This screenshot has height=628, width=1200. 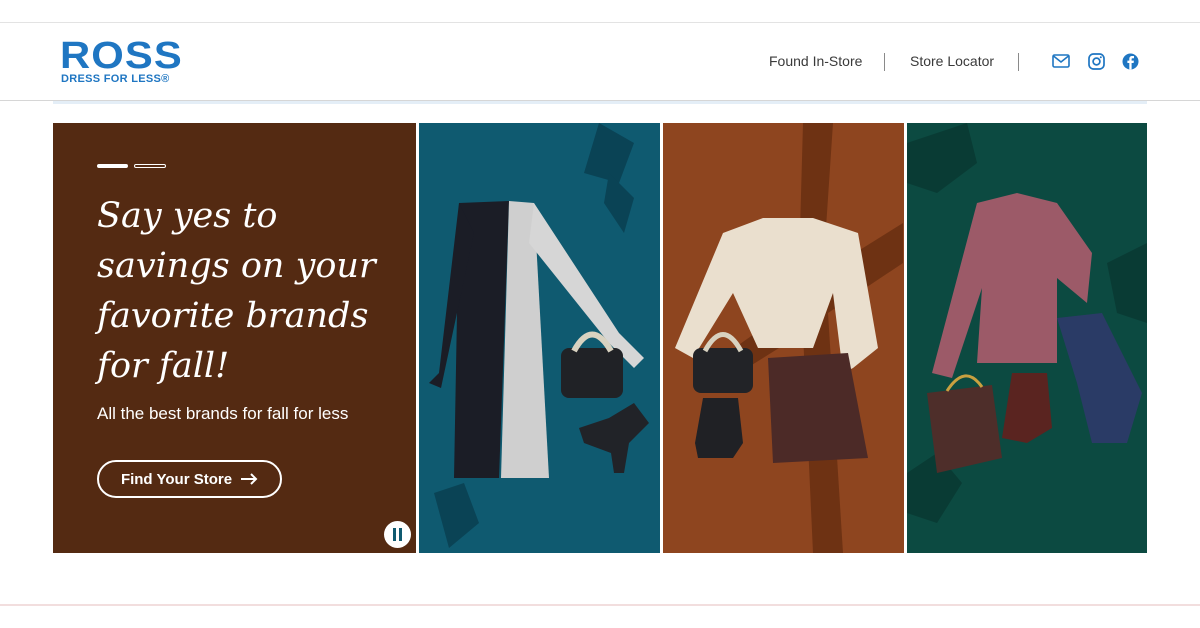 I want to click on header-subbar, so click(x=600, y=102).